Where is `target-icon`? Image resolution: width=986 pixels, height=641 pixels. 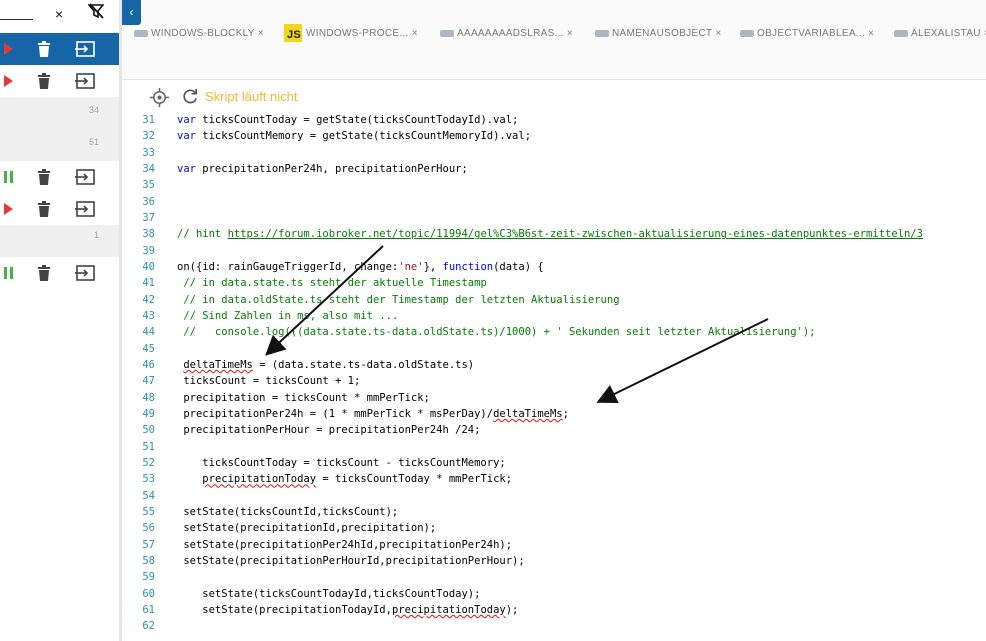
target-icon is located at coordinates (159, 97).